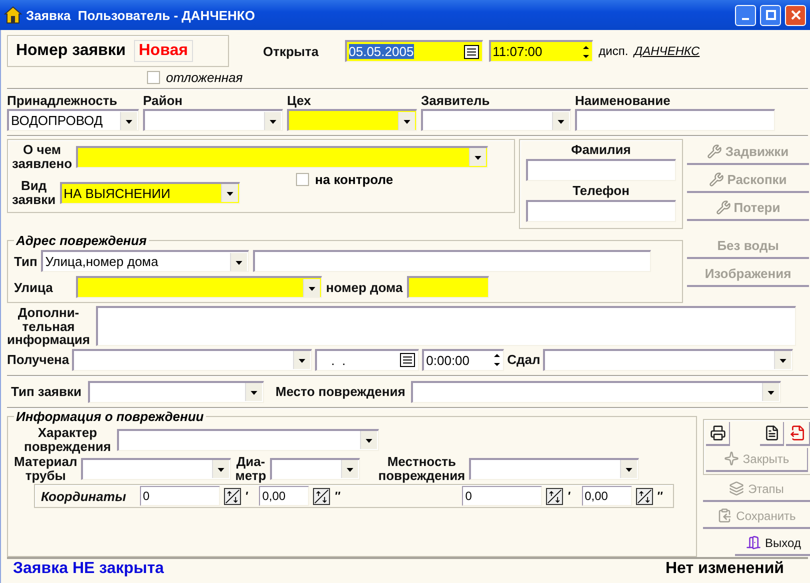 The width and height of the screenshot is (810, 583). What do you see at coordinates (110, 416) in the screenshot?
I see `damage-title: Информация о повреждении` at bounding box center [110, 416].